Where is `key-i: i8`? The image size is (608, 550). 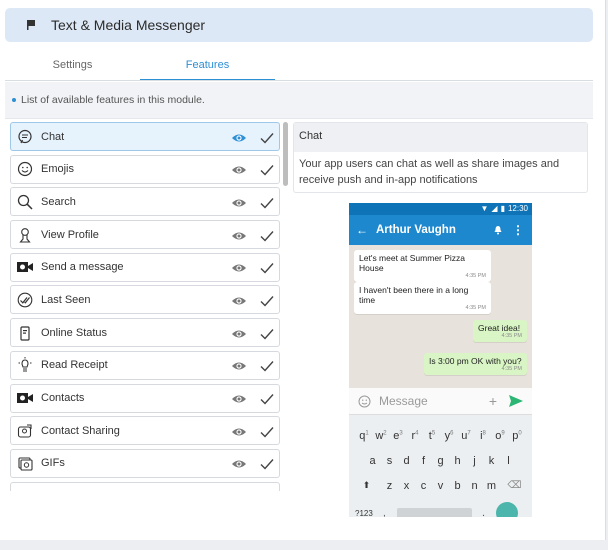 key-i: i8 is located at coordinates (483, 436).